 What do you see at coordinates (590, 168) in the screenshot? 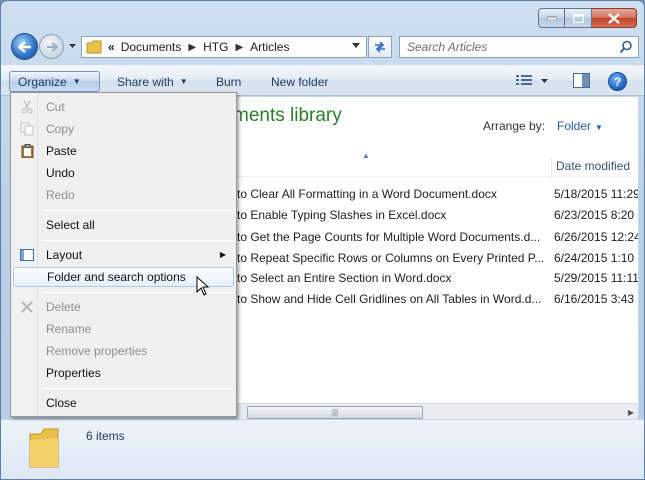
I see `column-header-date-modified: Date modified` at bounding box center [590, 168].